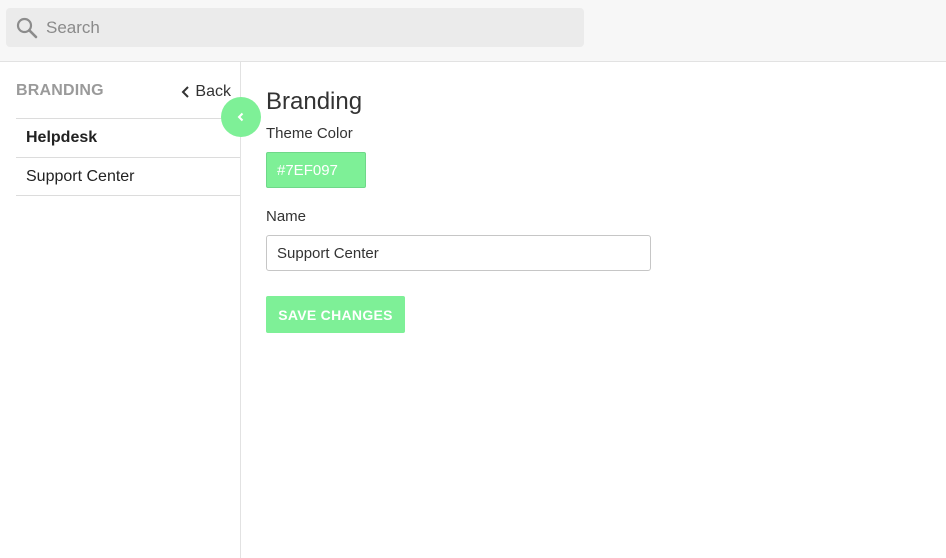 The width and height of the screenshot is (946, 558). Describe the element at coordinates (311, 27) in the screenshot. I see `search-input` at that location.